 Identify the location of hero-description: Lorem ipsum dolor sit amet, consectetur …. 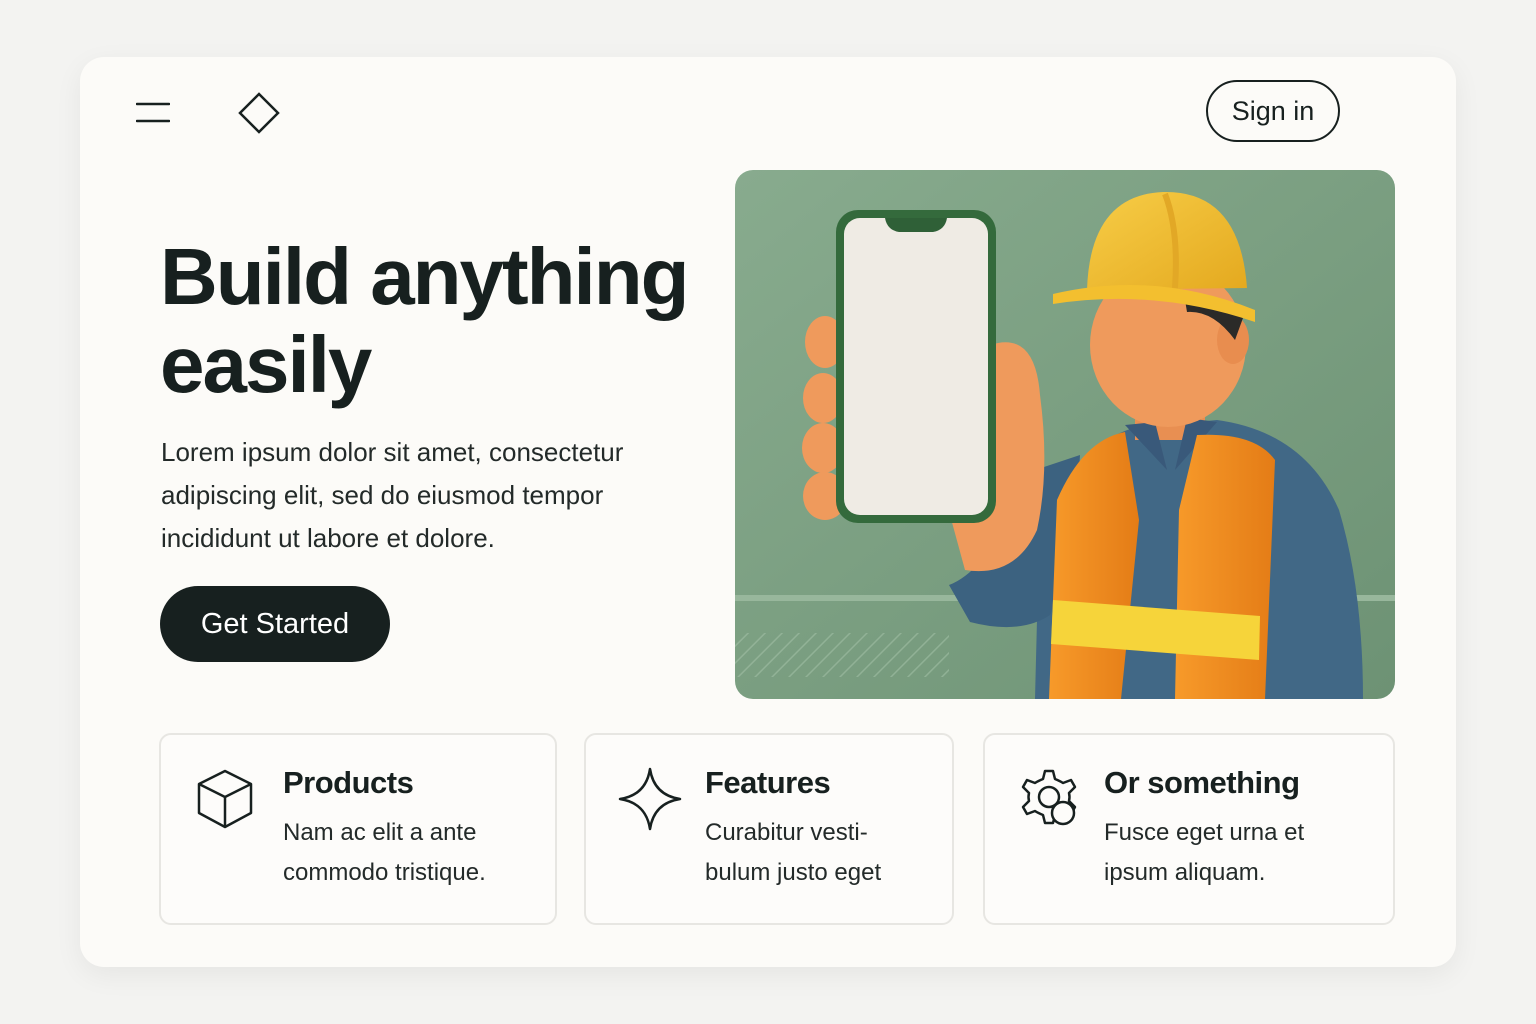
(392, 495).